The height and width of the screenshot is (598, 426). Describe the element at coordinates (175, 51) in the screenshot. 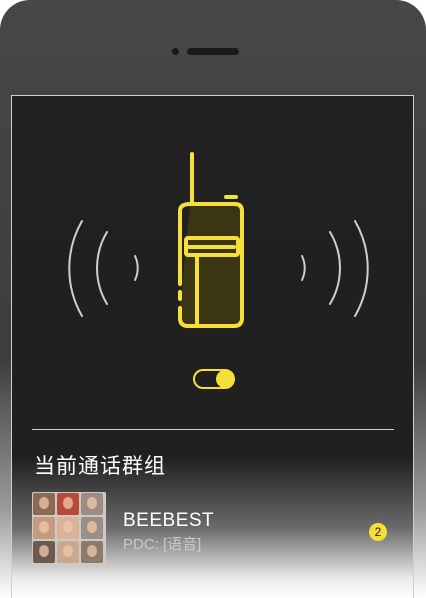

I see `camera-dot` at that location.